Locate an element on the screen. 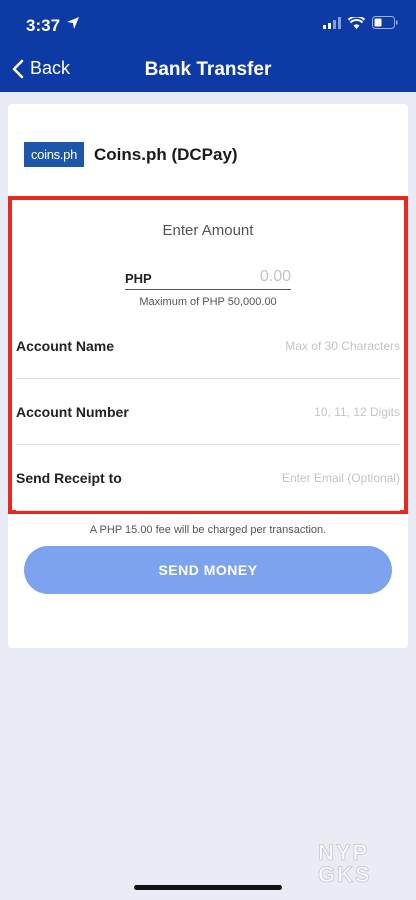 This screenshot has height=900, width=416. account-number-field: Account Number is located at coordinates (208, 412).